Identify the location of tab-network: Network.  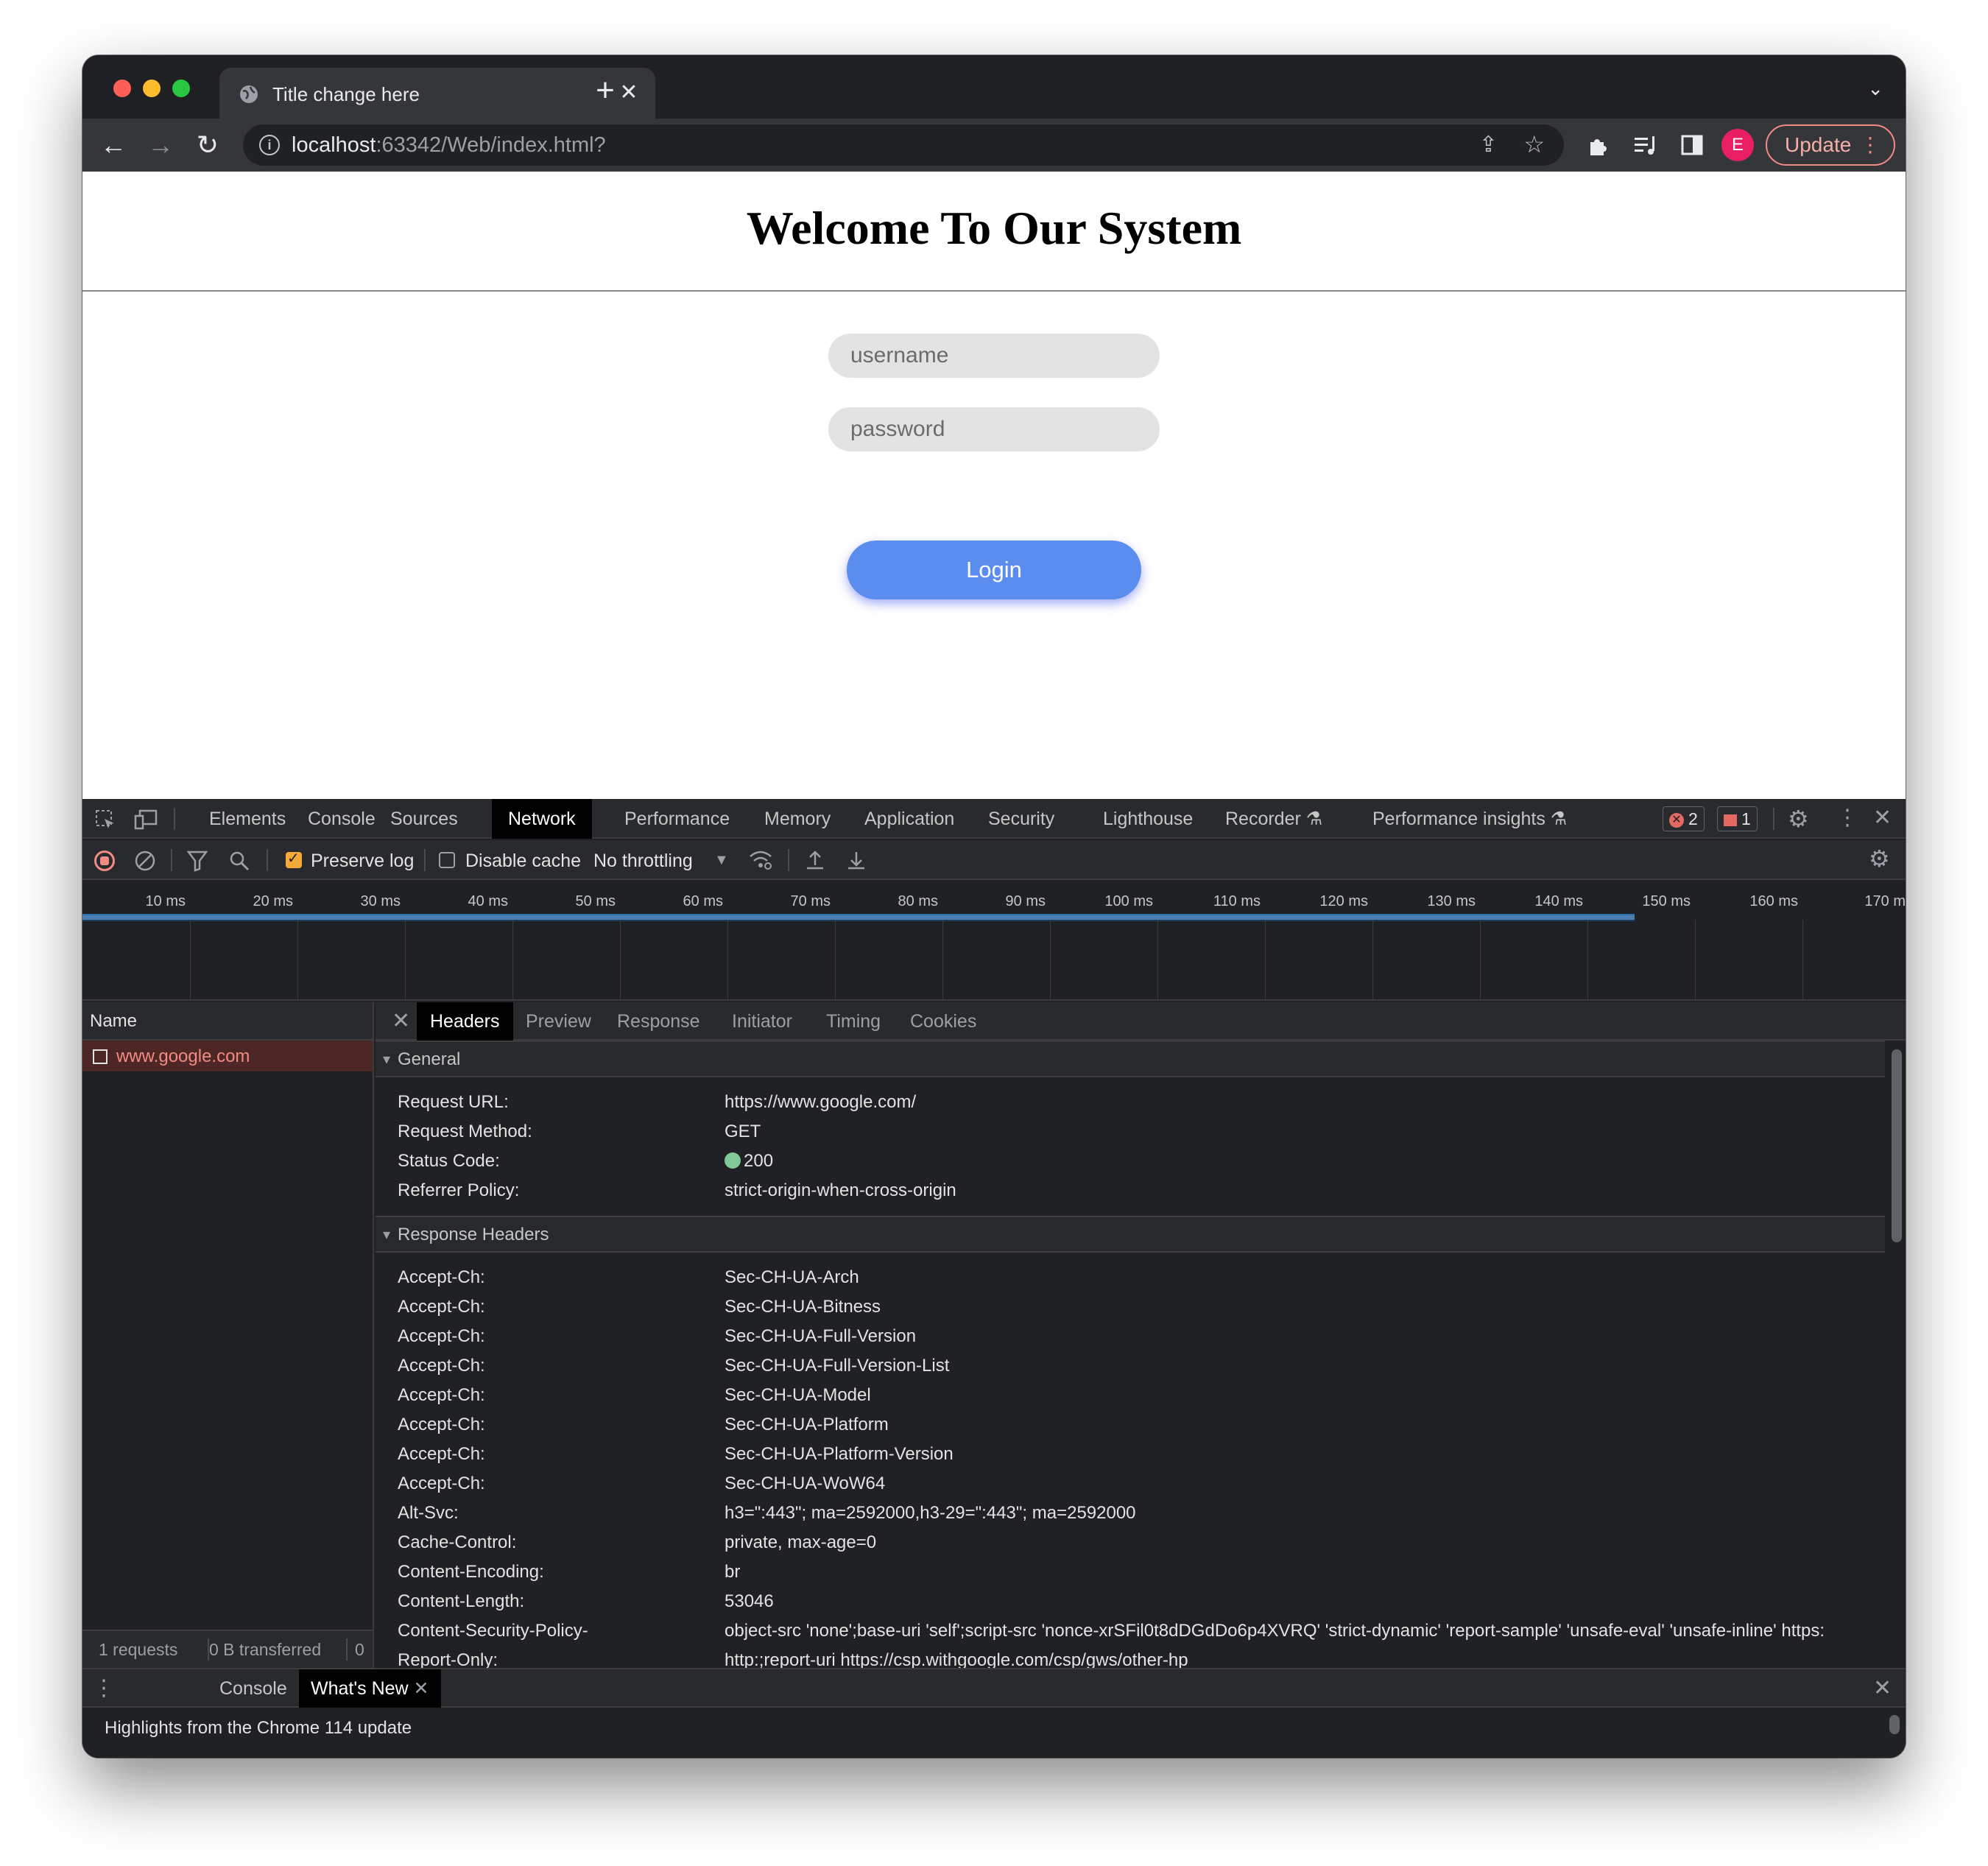
(542, 819).